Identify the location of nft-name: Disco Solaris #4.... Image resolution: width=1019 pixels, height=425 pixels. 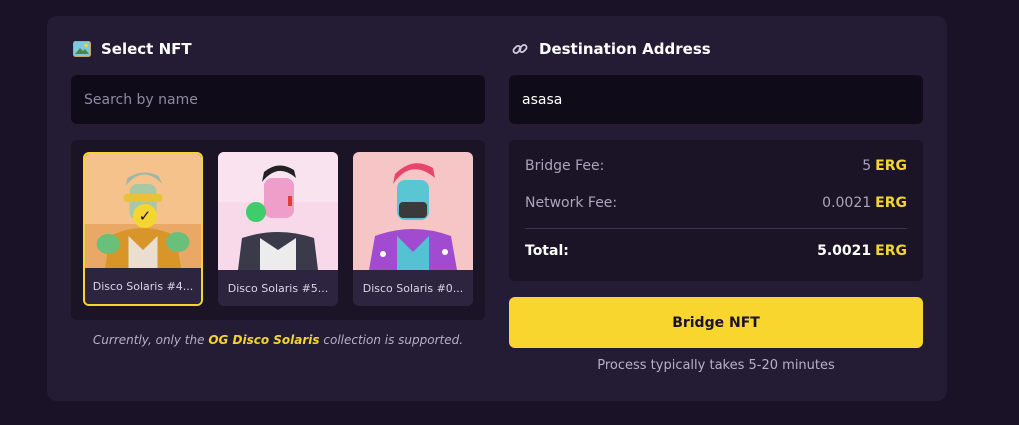
(143, 286).